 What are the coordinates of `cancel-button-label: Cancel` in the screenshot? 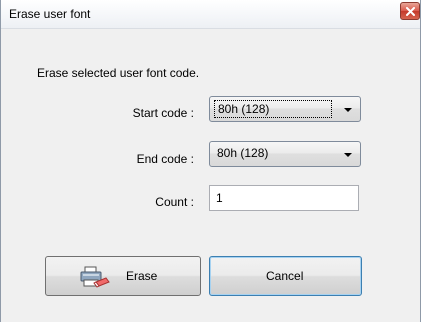 It's located at (285, 276).